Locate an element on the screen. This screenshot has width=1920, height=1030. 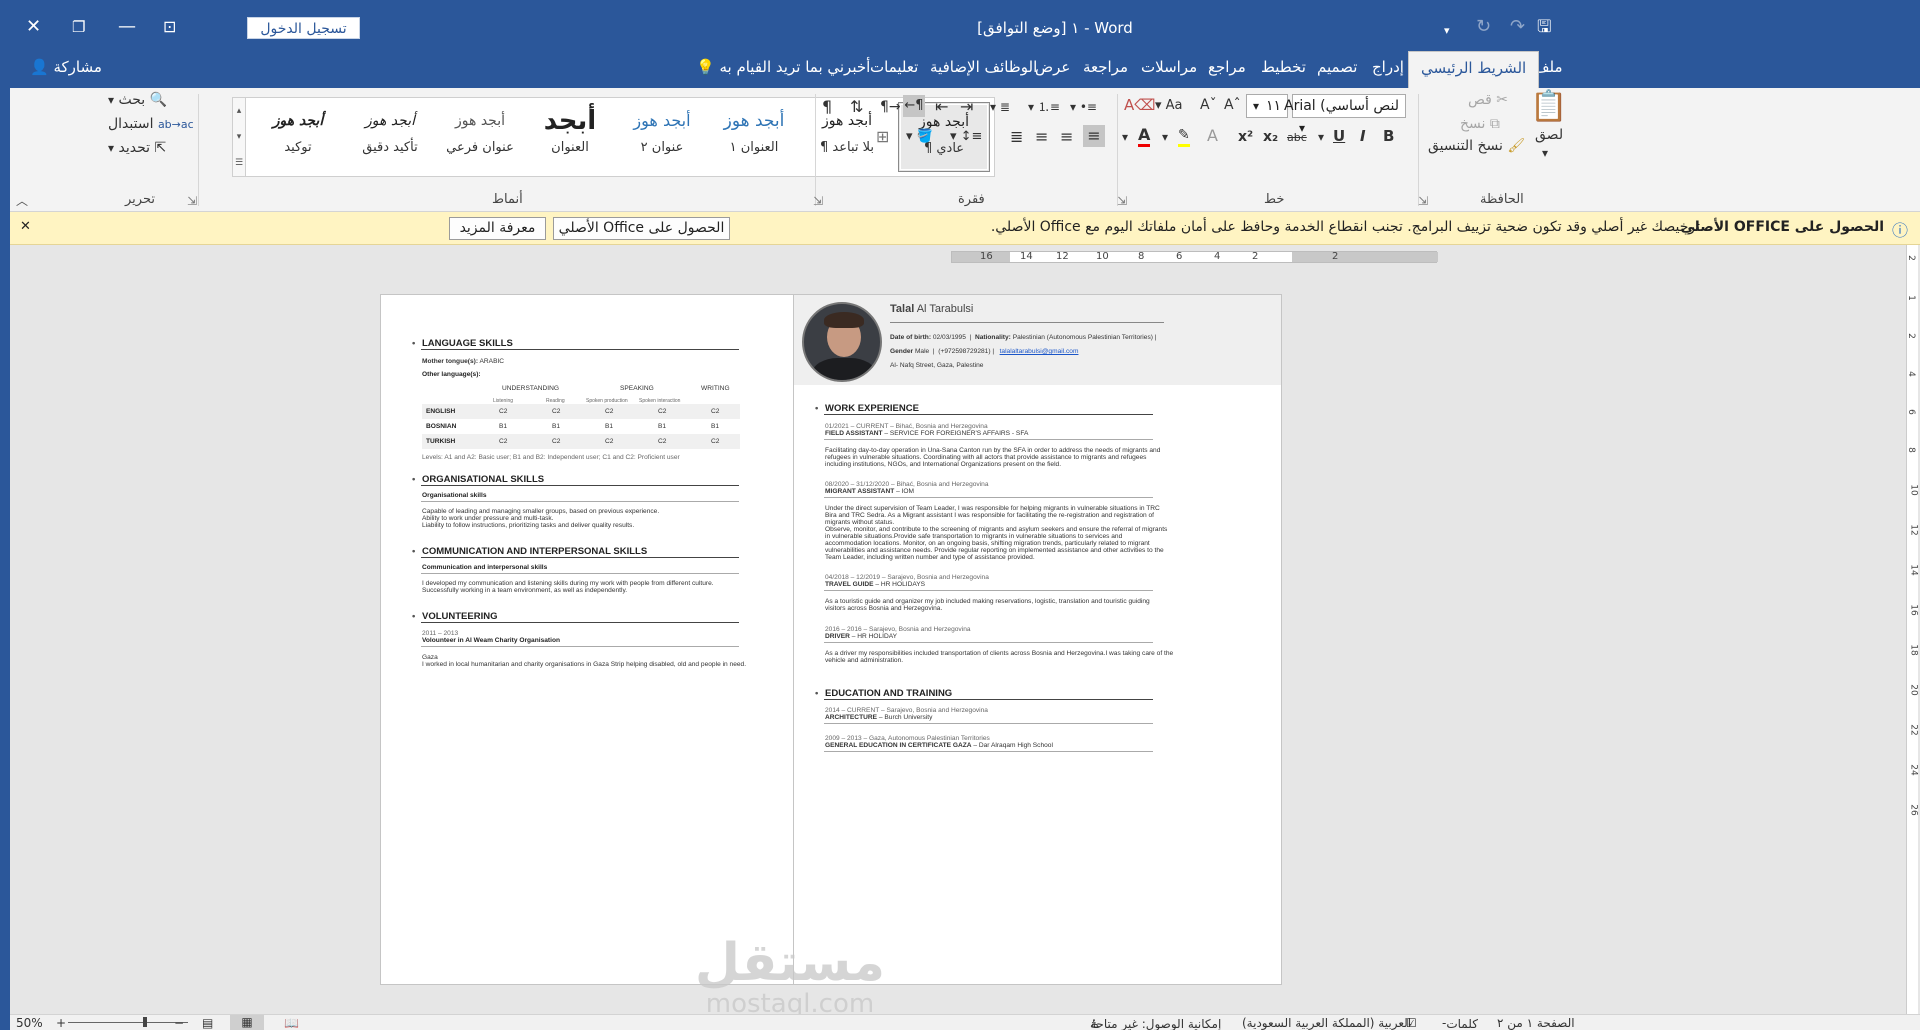
zoom-in-icon: − is located at coordinates (179, 1023).